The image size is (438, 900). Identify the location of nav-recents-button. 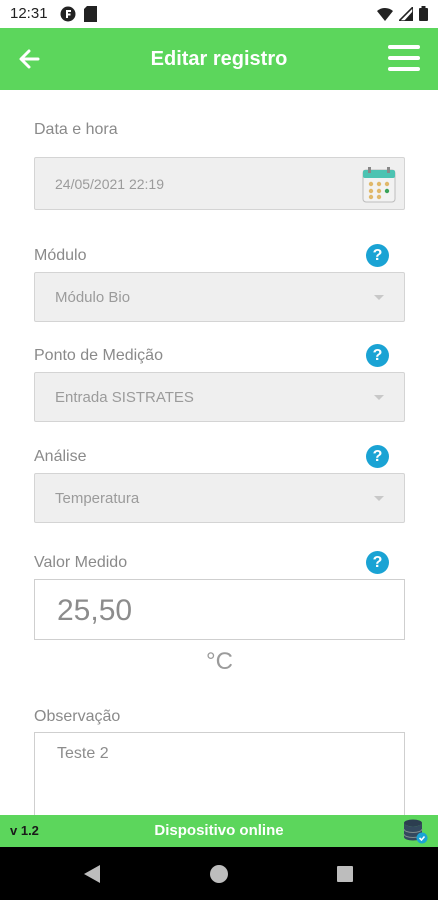
(345, 874).